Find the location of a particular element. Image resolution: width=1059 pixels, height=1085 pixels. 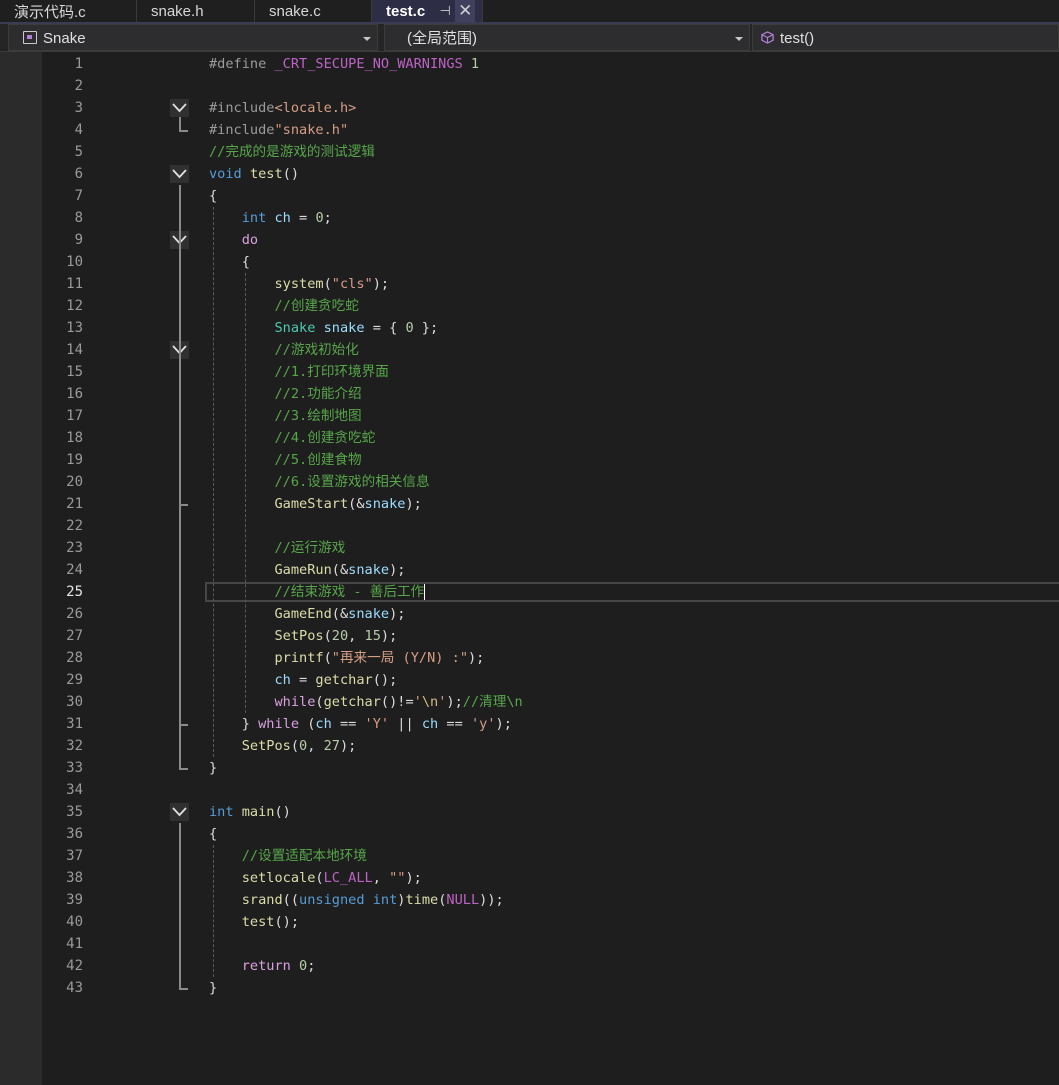

close-icon: ✕ is located at coordinates (465, 11).